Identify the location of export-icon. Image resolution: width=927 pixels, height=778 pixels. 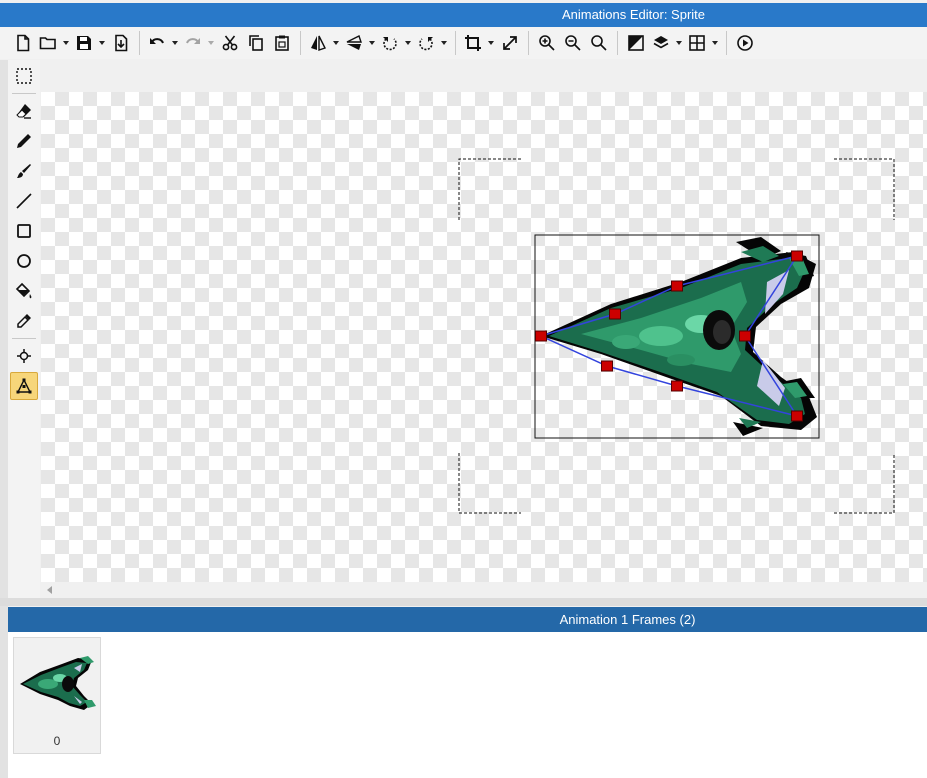
(121, 43).